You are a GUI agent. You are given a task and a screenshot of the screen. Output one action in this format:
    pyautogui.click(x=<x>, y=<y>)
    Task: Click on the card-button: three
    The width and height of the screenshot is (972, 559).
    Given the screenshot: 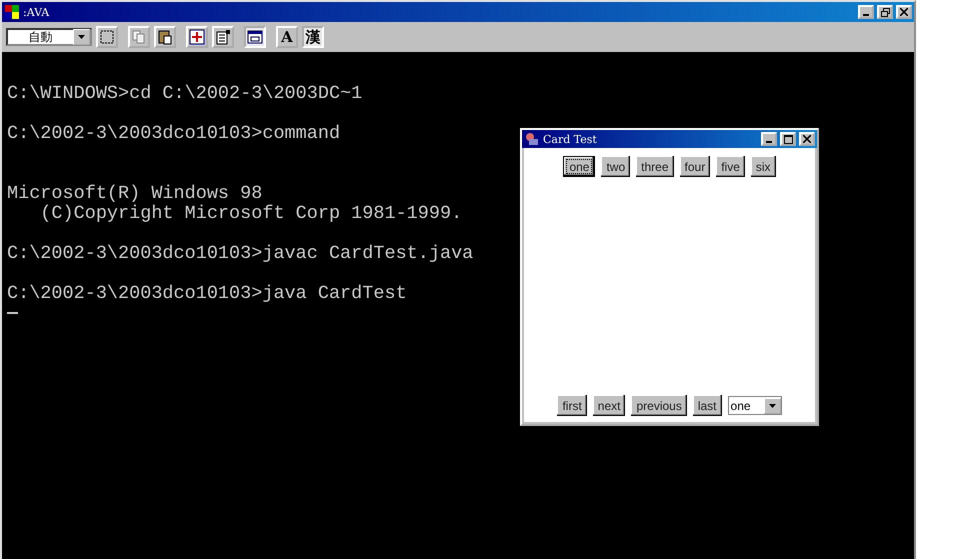 What is the action you would take?
    pyautogui.click(x=655, y=166)
    